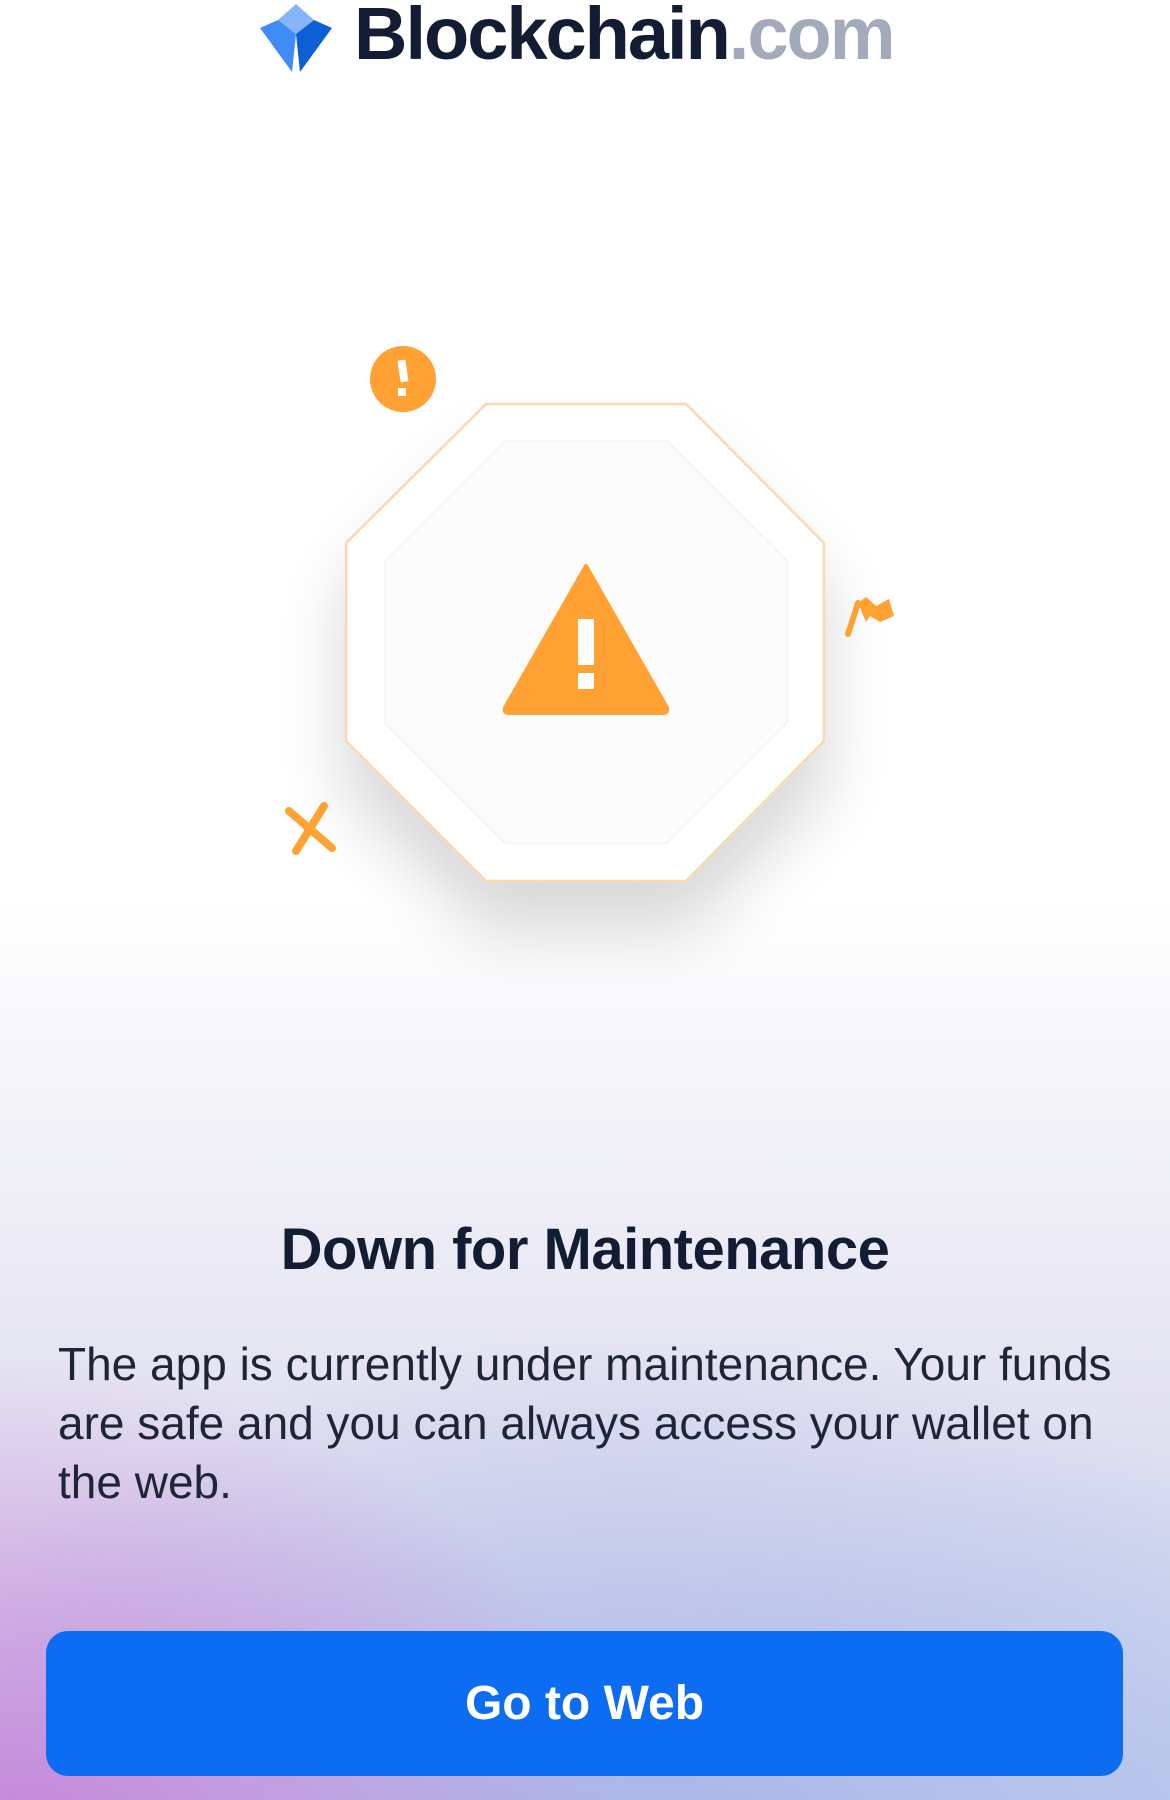 Image resolution: width=1170 pixels, height=1800 pixels. I want to click on brand-wordmark: Blockchain.com, so click(625, 35).